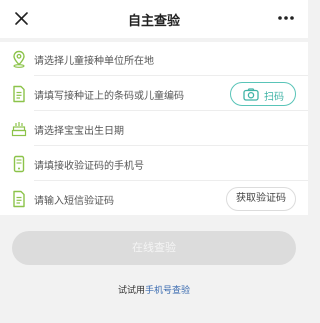 The width and height of the screenshot is (320, 323). Describe the element at coordinates (89, 166) in the screenshot. I see `field-placeholder: 请填接收验证码的手机号` at that location.